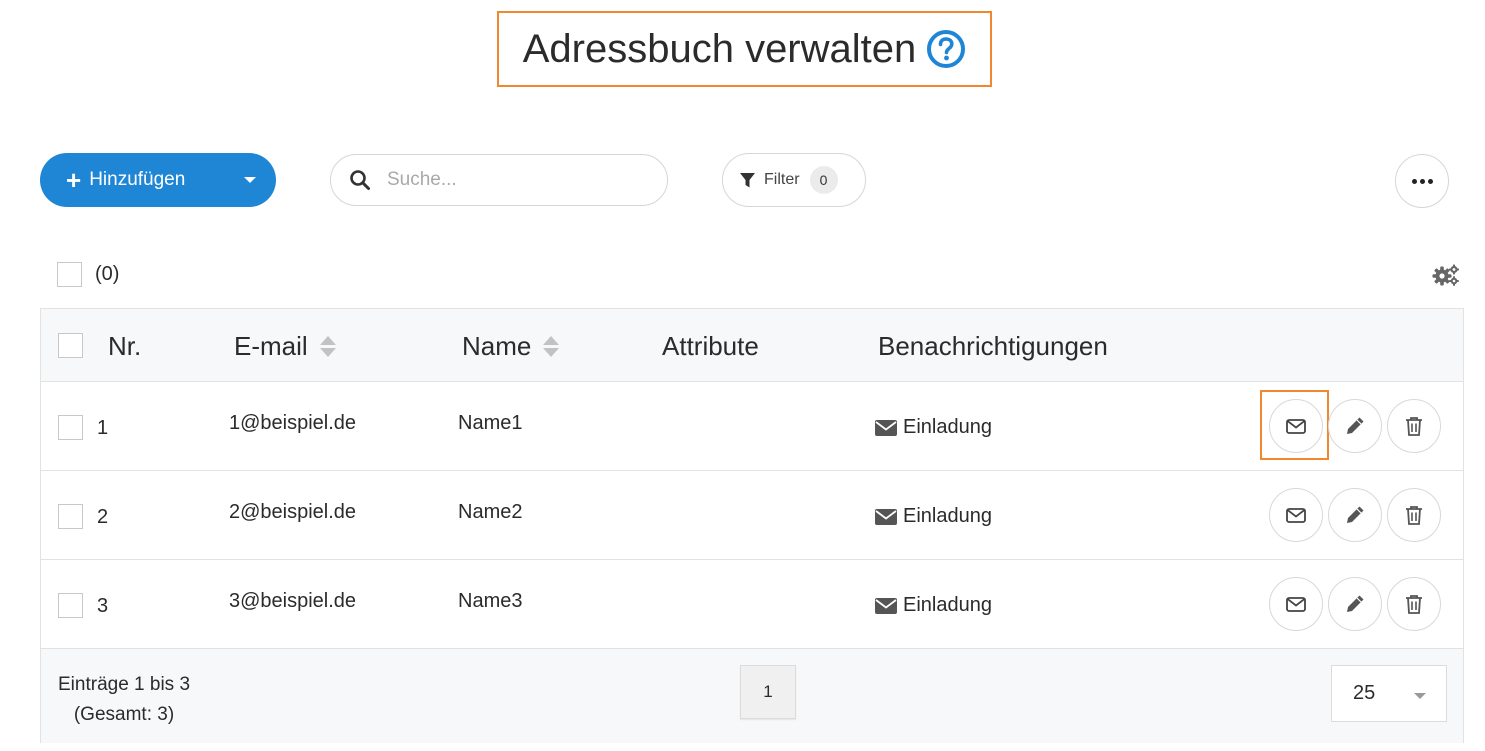  What do you see at coordinates (719, 48) in the screenshot?
I see `page-title: Adressbuch verwalten` at bounding box center [719, 48].